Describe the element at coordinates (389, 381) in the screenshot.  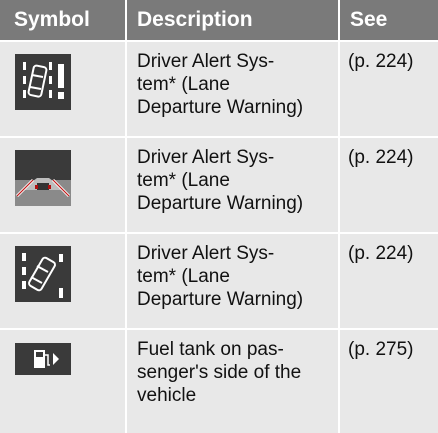
I see `page-reference: (p. 275)` at that location.